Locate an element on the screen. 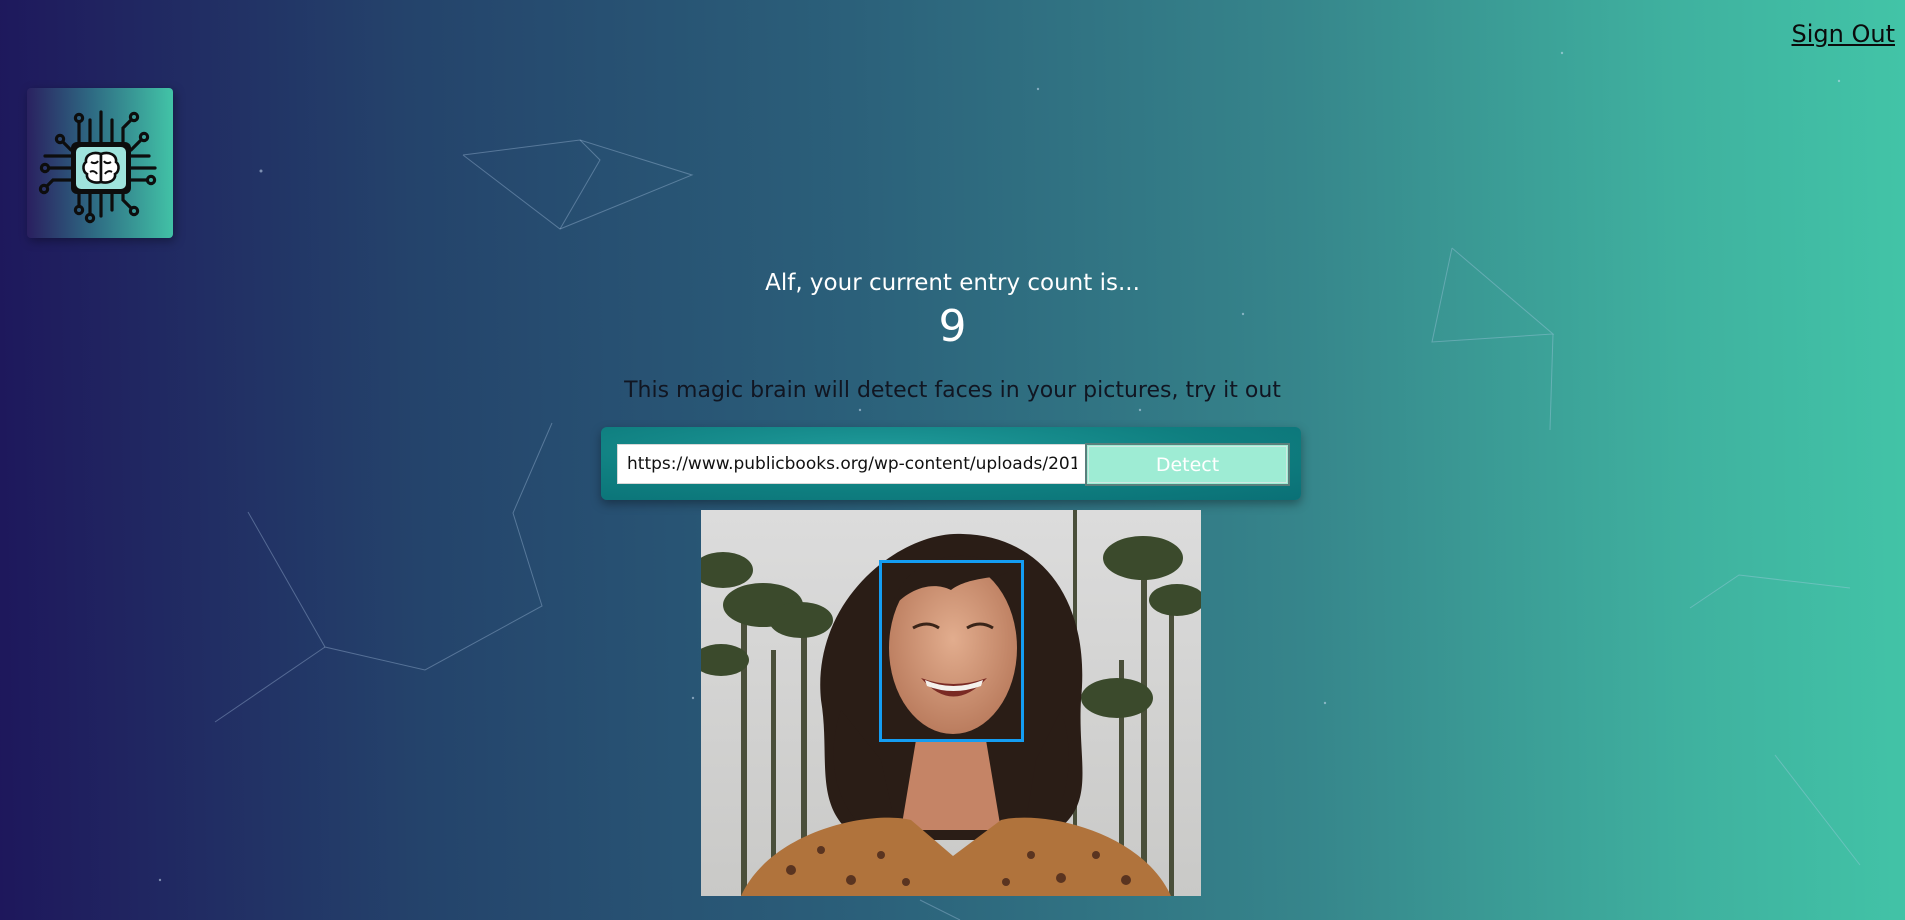 This screenshot has width=1905, height=920. result-image is located at coordinates (951, 703).